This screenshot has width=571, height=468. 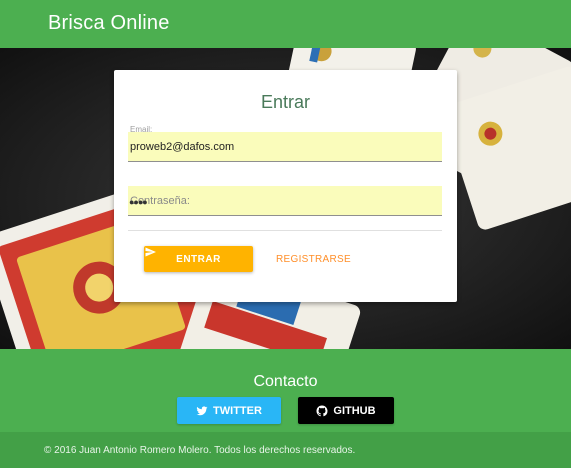 I want to click on github-label: GITHUB, so click(x=354, y=410).